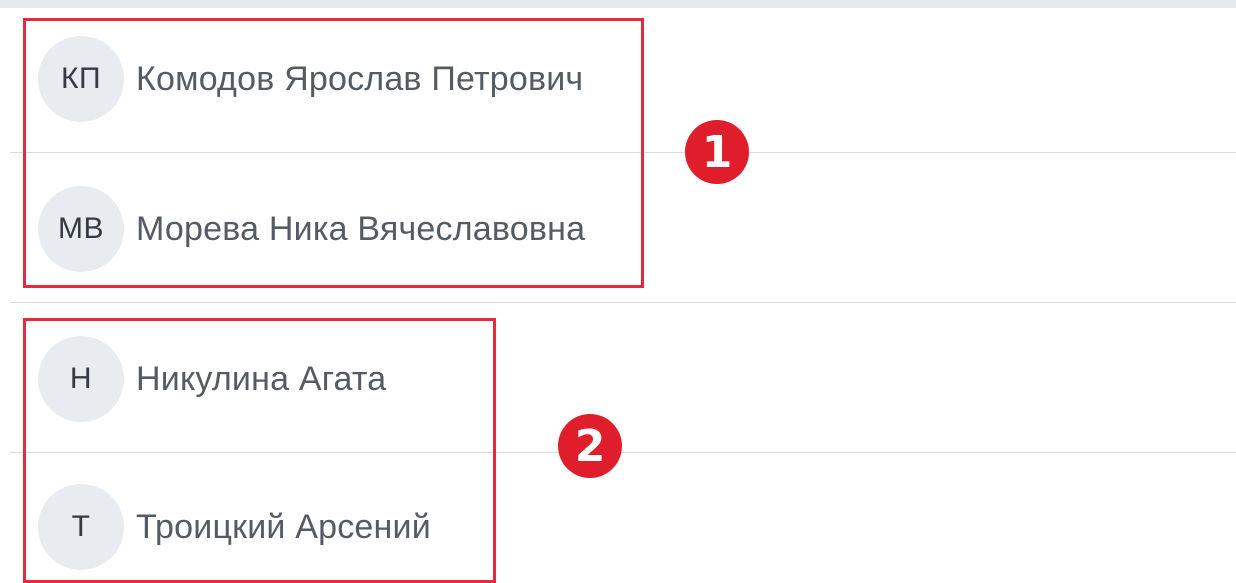  I want to click on top-header-strip, so click(618, 4).